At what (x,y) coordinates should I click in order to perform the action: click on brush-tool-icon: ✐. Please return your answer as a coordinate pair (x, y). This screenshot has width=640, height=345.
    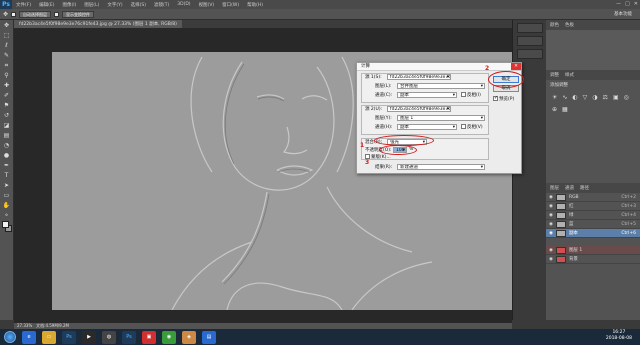
    Looking at the image, I should click on (6, 96).